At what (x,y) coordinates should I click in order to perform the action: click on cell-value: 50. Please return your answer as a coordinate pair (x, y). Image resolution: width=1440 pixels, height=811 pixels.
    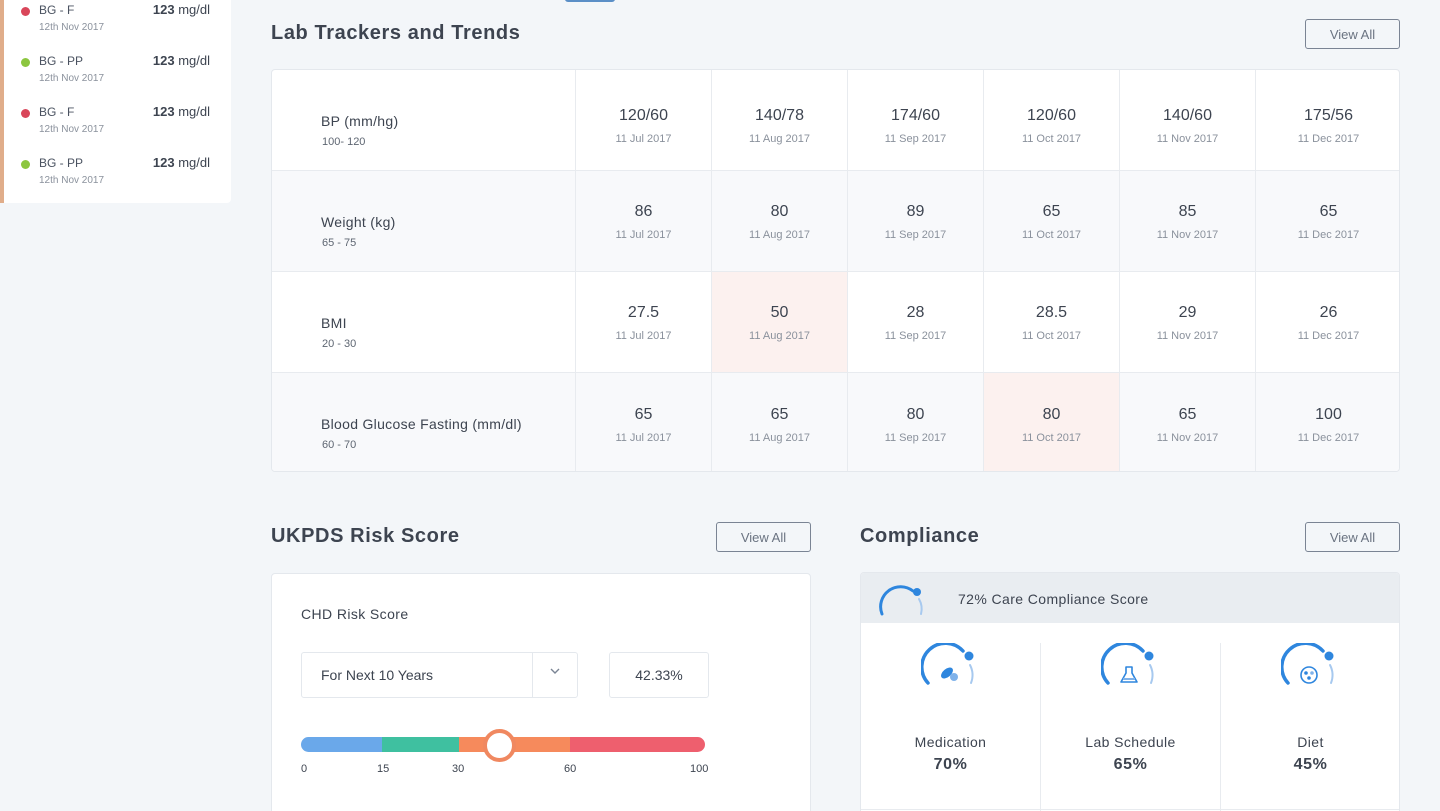
    Looking at the image, I should click on (779, 312).